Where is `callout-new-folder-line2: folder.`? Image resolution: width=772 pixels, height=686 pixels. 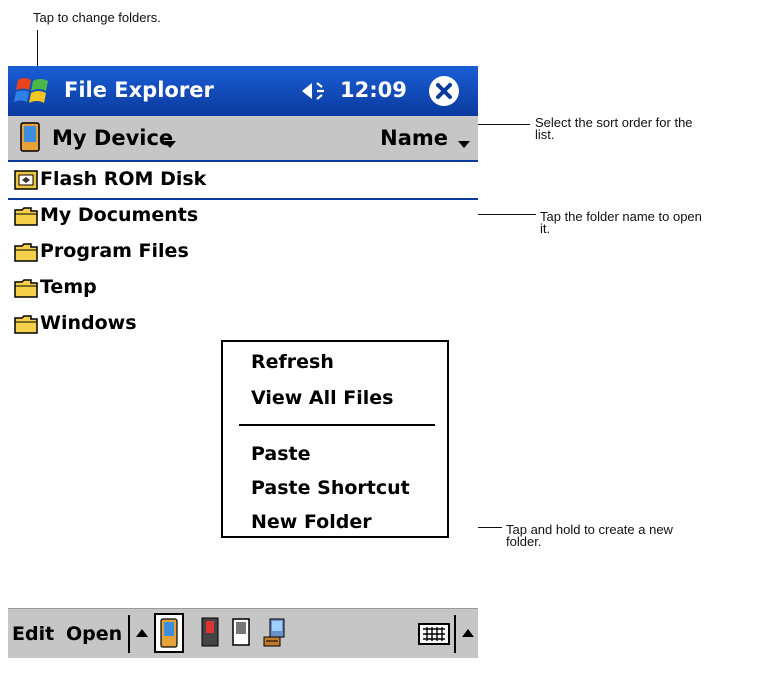 callout-new-folder-line2: folder. is located at coordinates (524, 541).